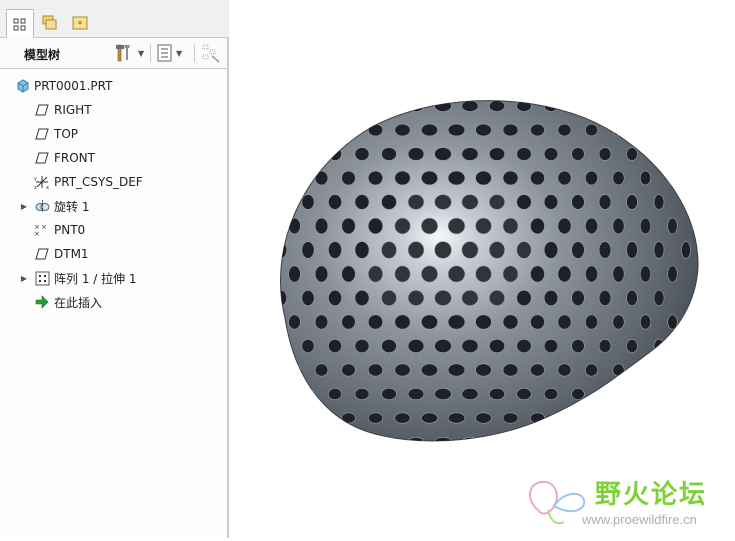 This screenshot has height=541, width=735. Describe the element at coordinates (66, 134) in the screenshot. I see `tree-item-label: TOP` at that location.